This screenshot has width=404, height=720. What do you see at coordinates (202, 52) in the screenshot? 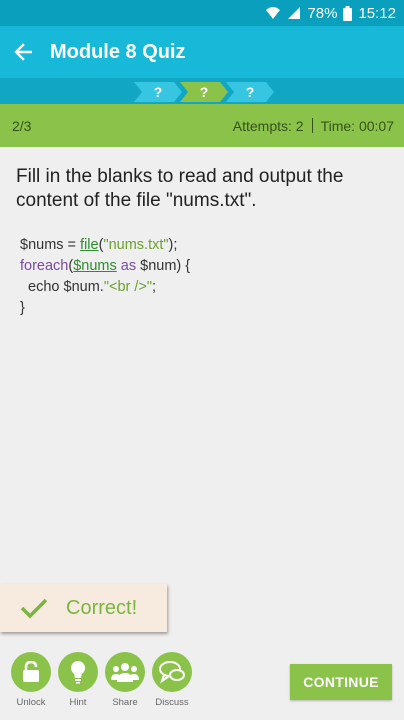
I see `app-bar: Module 8 Quiz` at bounding box center [202, 52].